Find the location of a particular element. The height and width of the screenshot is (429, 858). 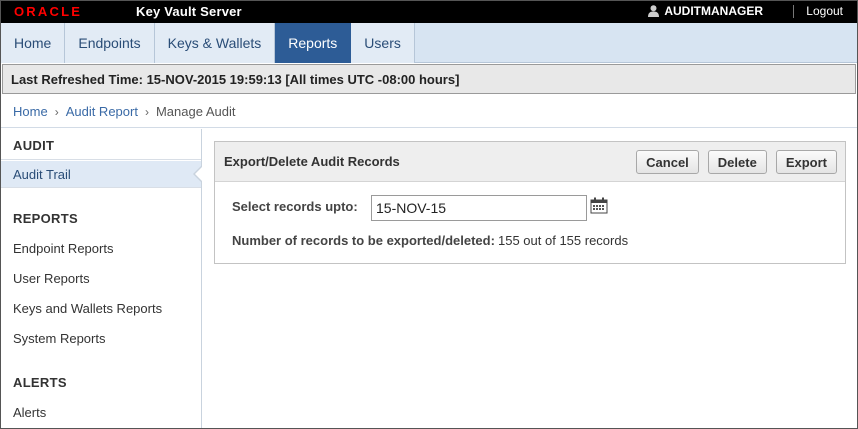

breadcrumb-current: Manage Audit is located at coordinates (195, 111).